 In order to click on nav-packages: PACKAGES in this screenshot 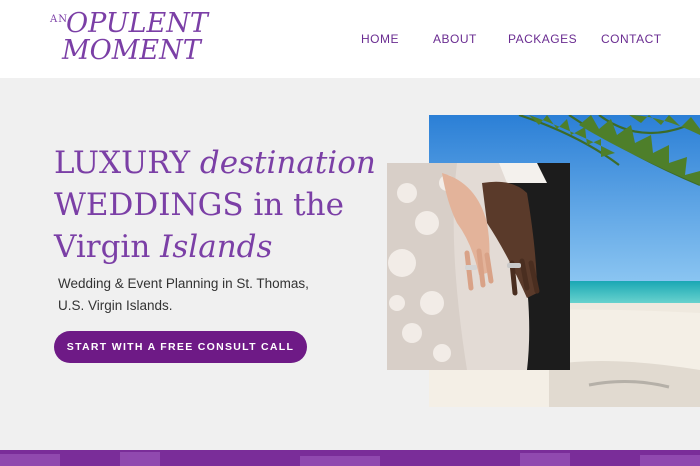, I will do `click(542, 39)`.